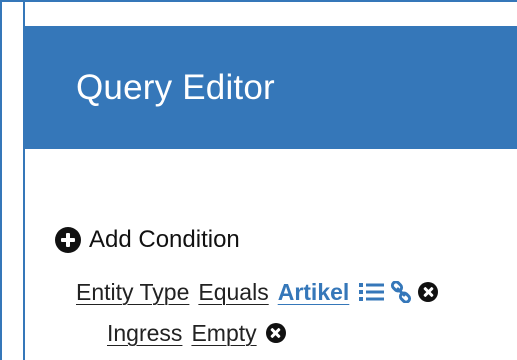 The image size is (517, 360). What do you see at coordinates (175, 87) in the screenshot?
I see `page-title: Query Editor` at bounding box center [175, 87].